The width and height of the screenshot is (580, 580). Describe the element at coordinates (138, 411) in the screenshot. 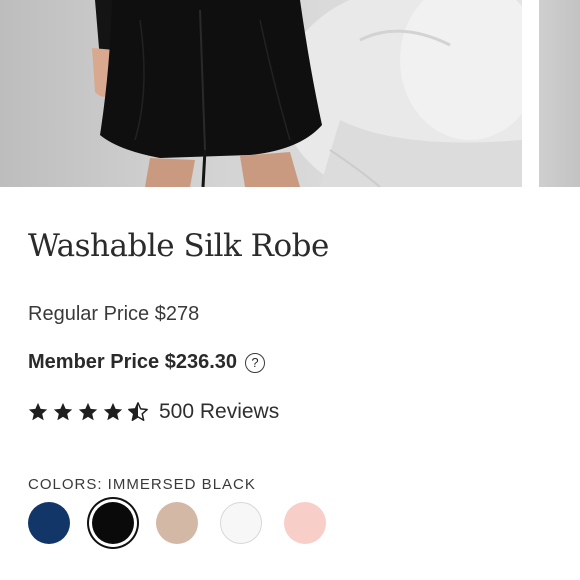

I see `half-star-icon` at that location.